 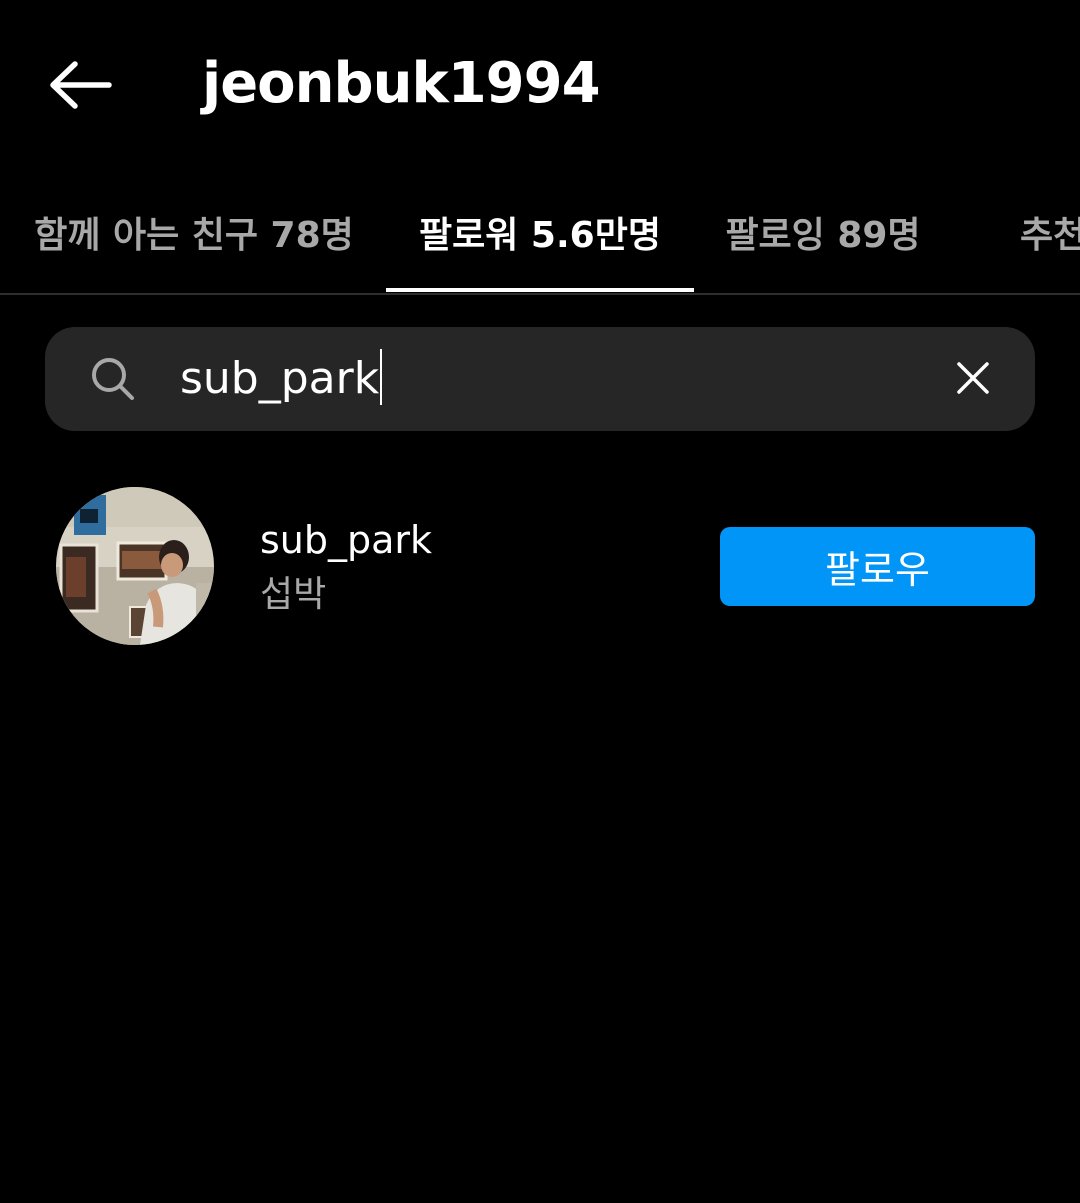 I want to click on result-full-name: 섭박, so click(x=293, y=594).